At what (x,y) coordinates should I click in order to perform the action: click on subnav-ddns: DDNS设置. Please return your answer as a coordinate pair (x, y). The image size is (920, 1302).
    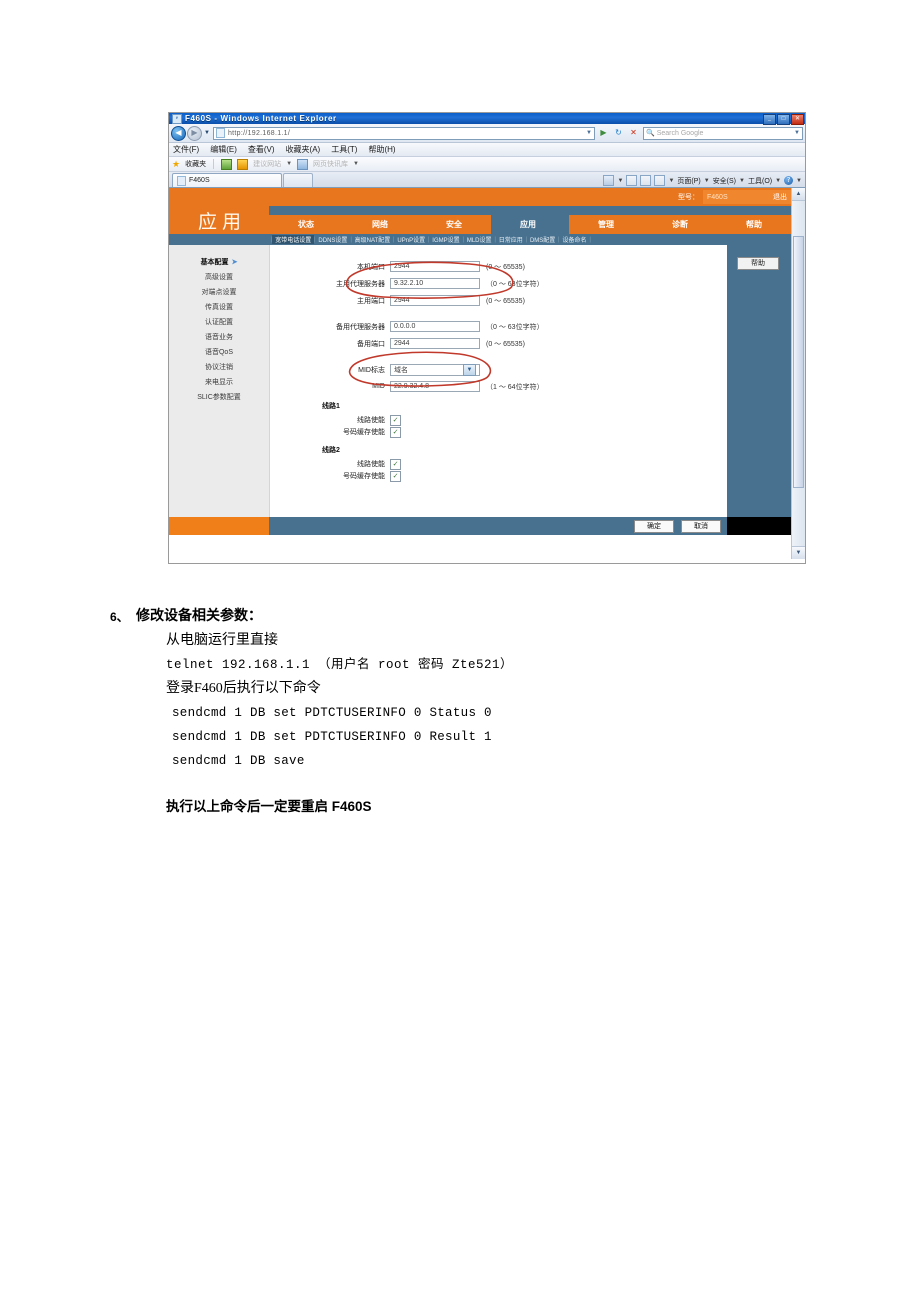
    Looking at the image, I should click on (332, 239).